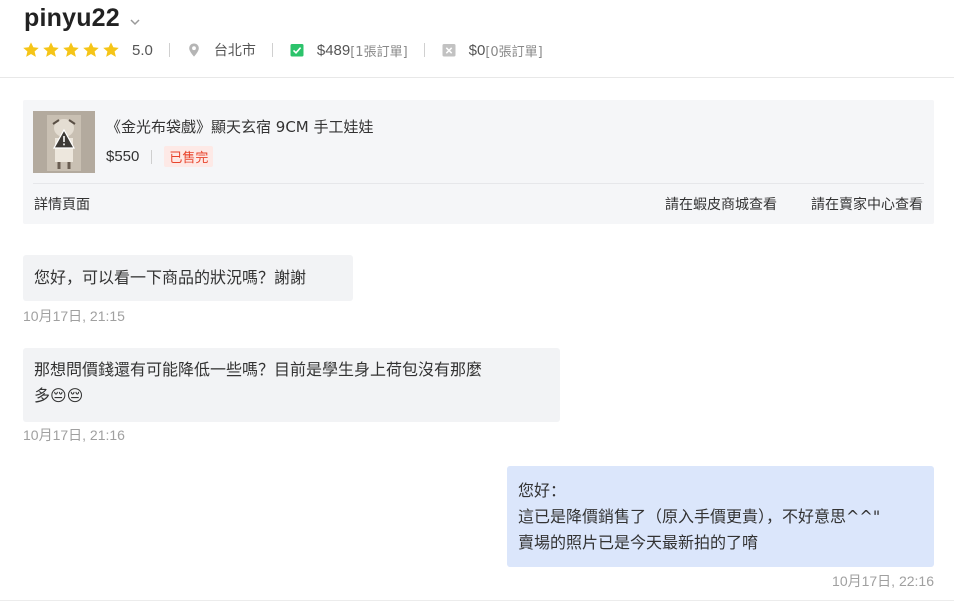 The image size is (954, 611). Describe the element at coordinates (64, 142) in the screenshot. I see `product-thumbnail` at that location.